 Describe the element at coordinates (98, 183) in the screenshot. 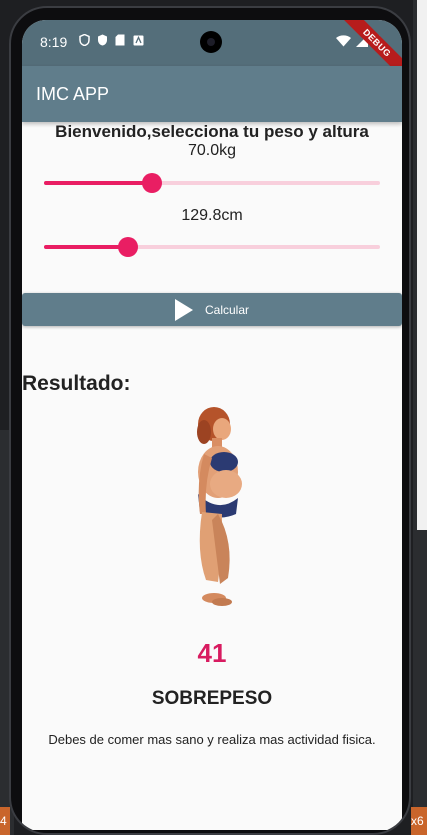

I see `weight-slider-fill` at that location.